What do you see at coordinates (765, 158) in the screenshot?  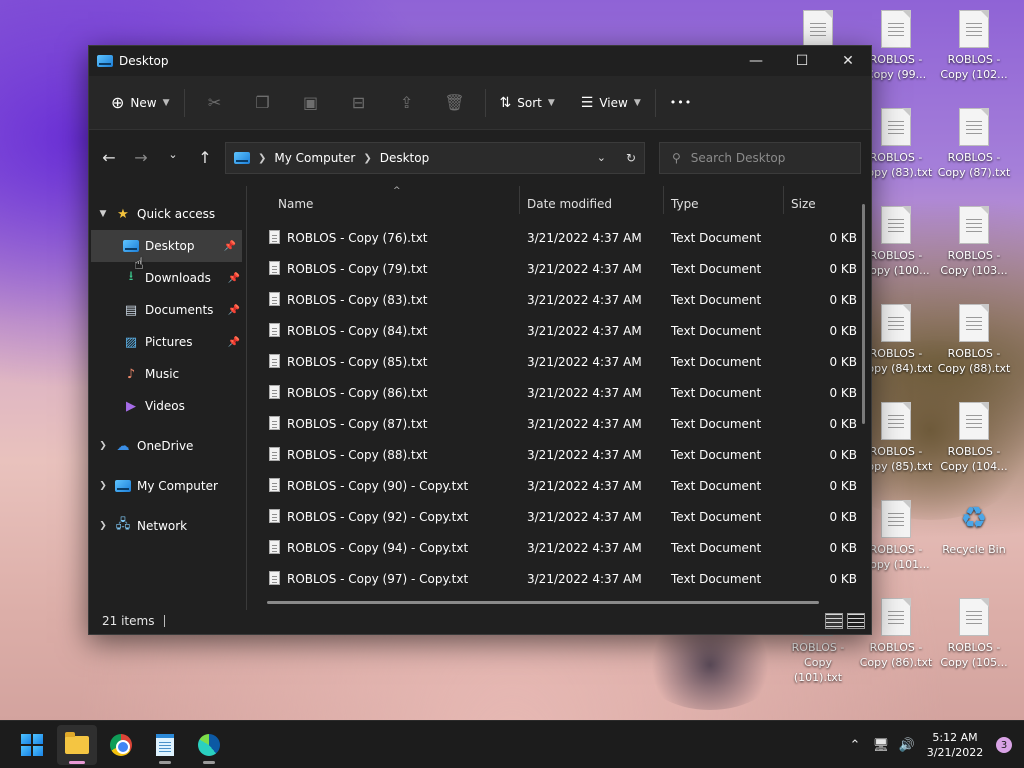 I see `search-input` at bounding box center [765, 158].